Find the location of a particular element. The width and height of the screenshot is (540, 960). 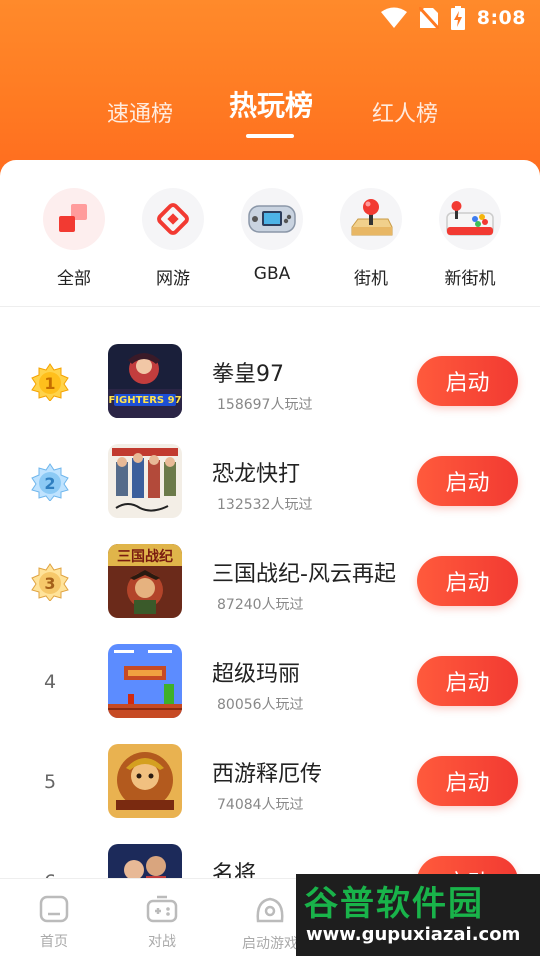

launch-icon is located at coordinates (270, 912).